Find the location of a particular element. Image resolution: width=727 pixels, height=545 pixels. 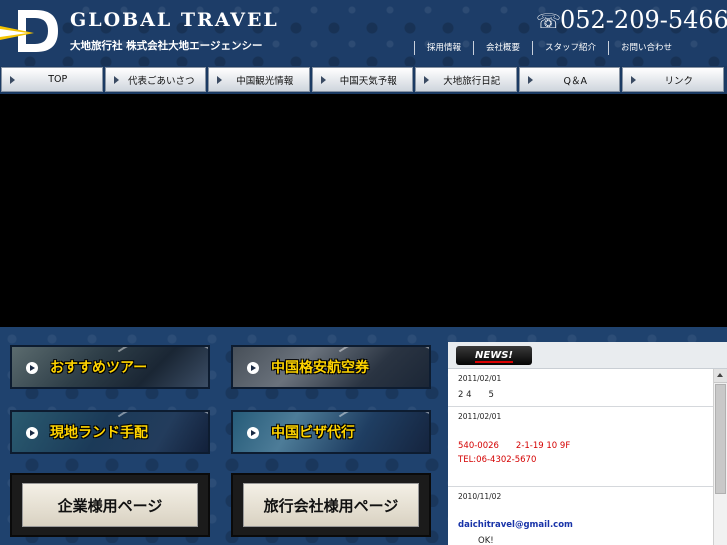

banner-cheap-airfare: 中国格安航空券 is located at coordinates (331, 367).